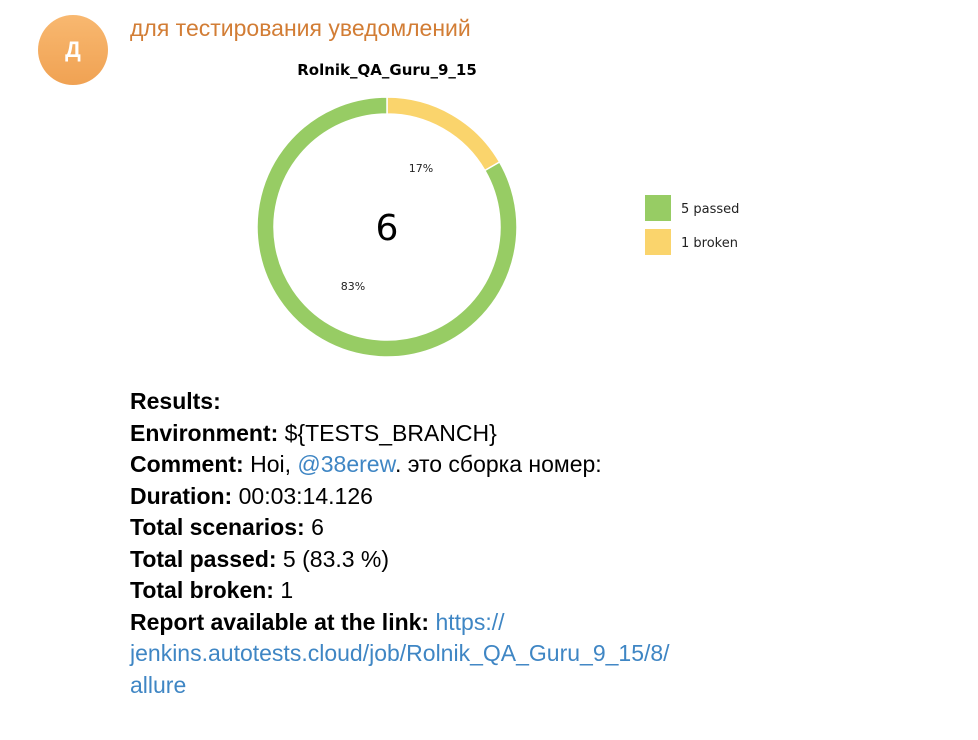 The image size is (978, 740). I want to click on avatar: Д, so click(73, 50).